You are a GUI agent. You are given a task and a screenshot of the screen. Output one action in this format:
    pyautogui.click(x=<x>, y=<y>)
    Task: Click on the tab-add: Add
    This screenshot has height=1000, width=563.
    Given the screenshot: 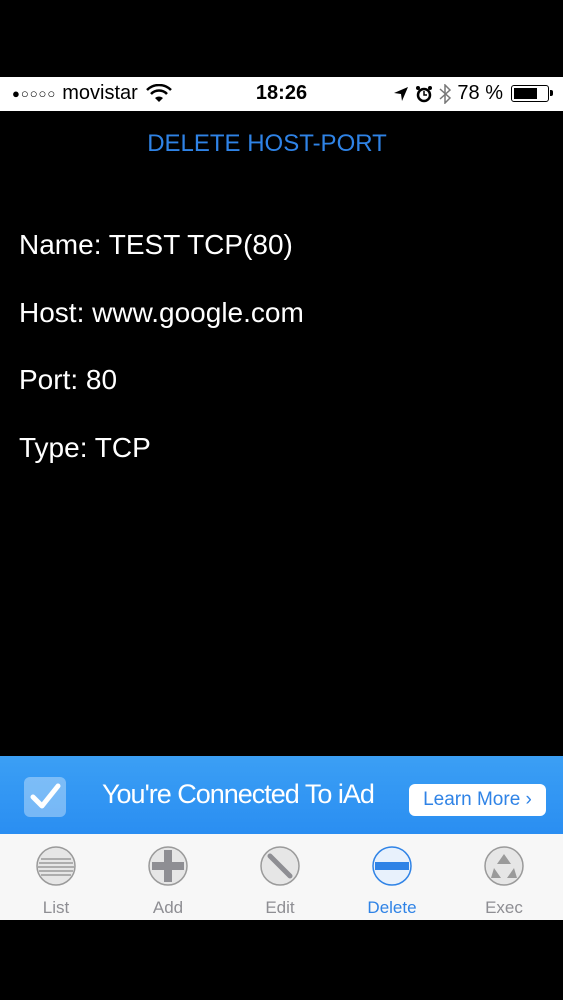 What is the action you would take?
    pyautogui.click(x=168, y=877)
    